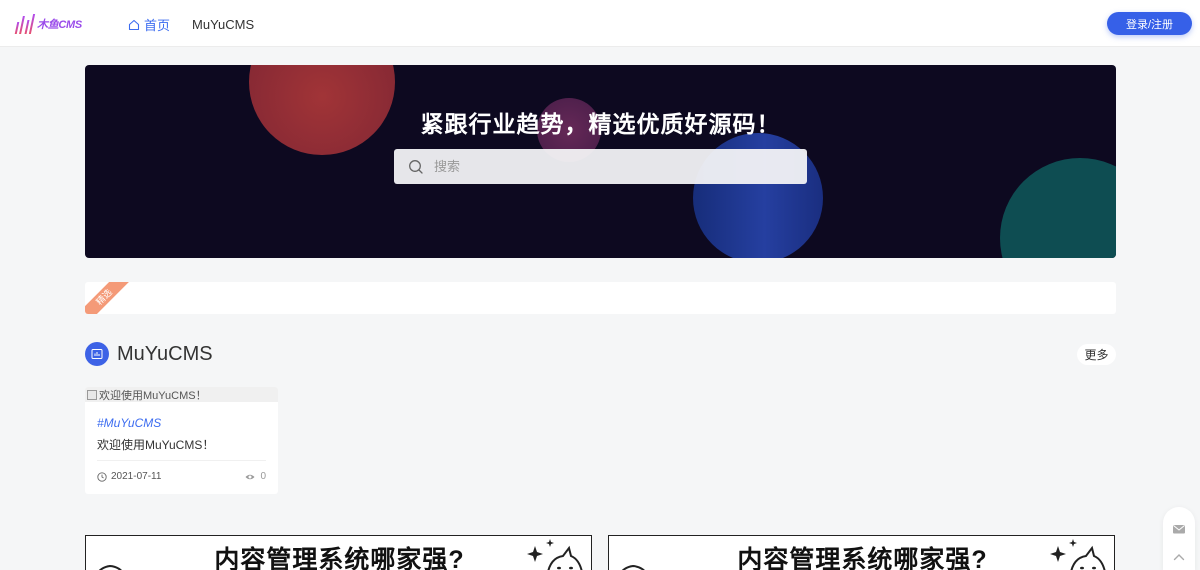 This screenshot has width=1200, height=570. I want to click on article-date-text: 2021-07-11, so click(136, 476).